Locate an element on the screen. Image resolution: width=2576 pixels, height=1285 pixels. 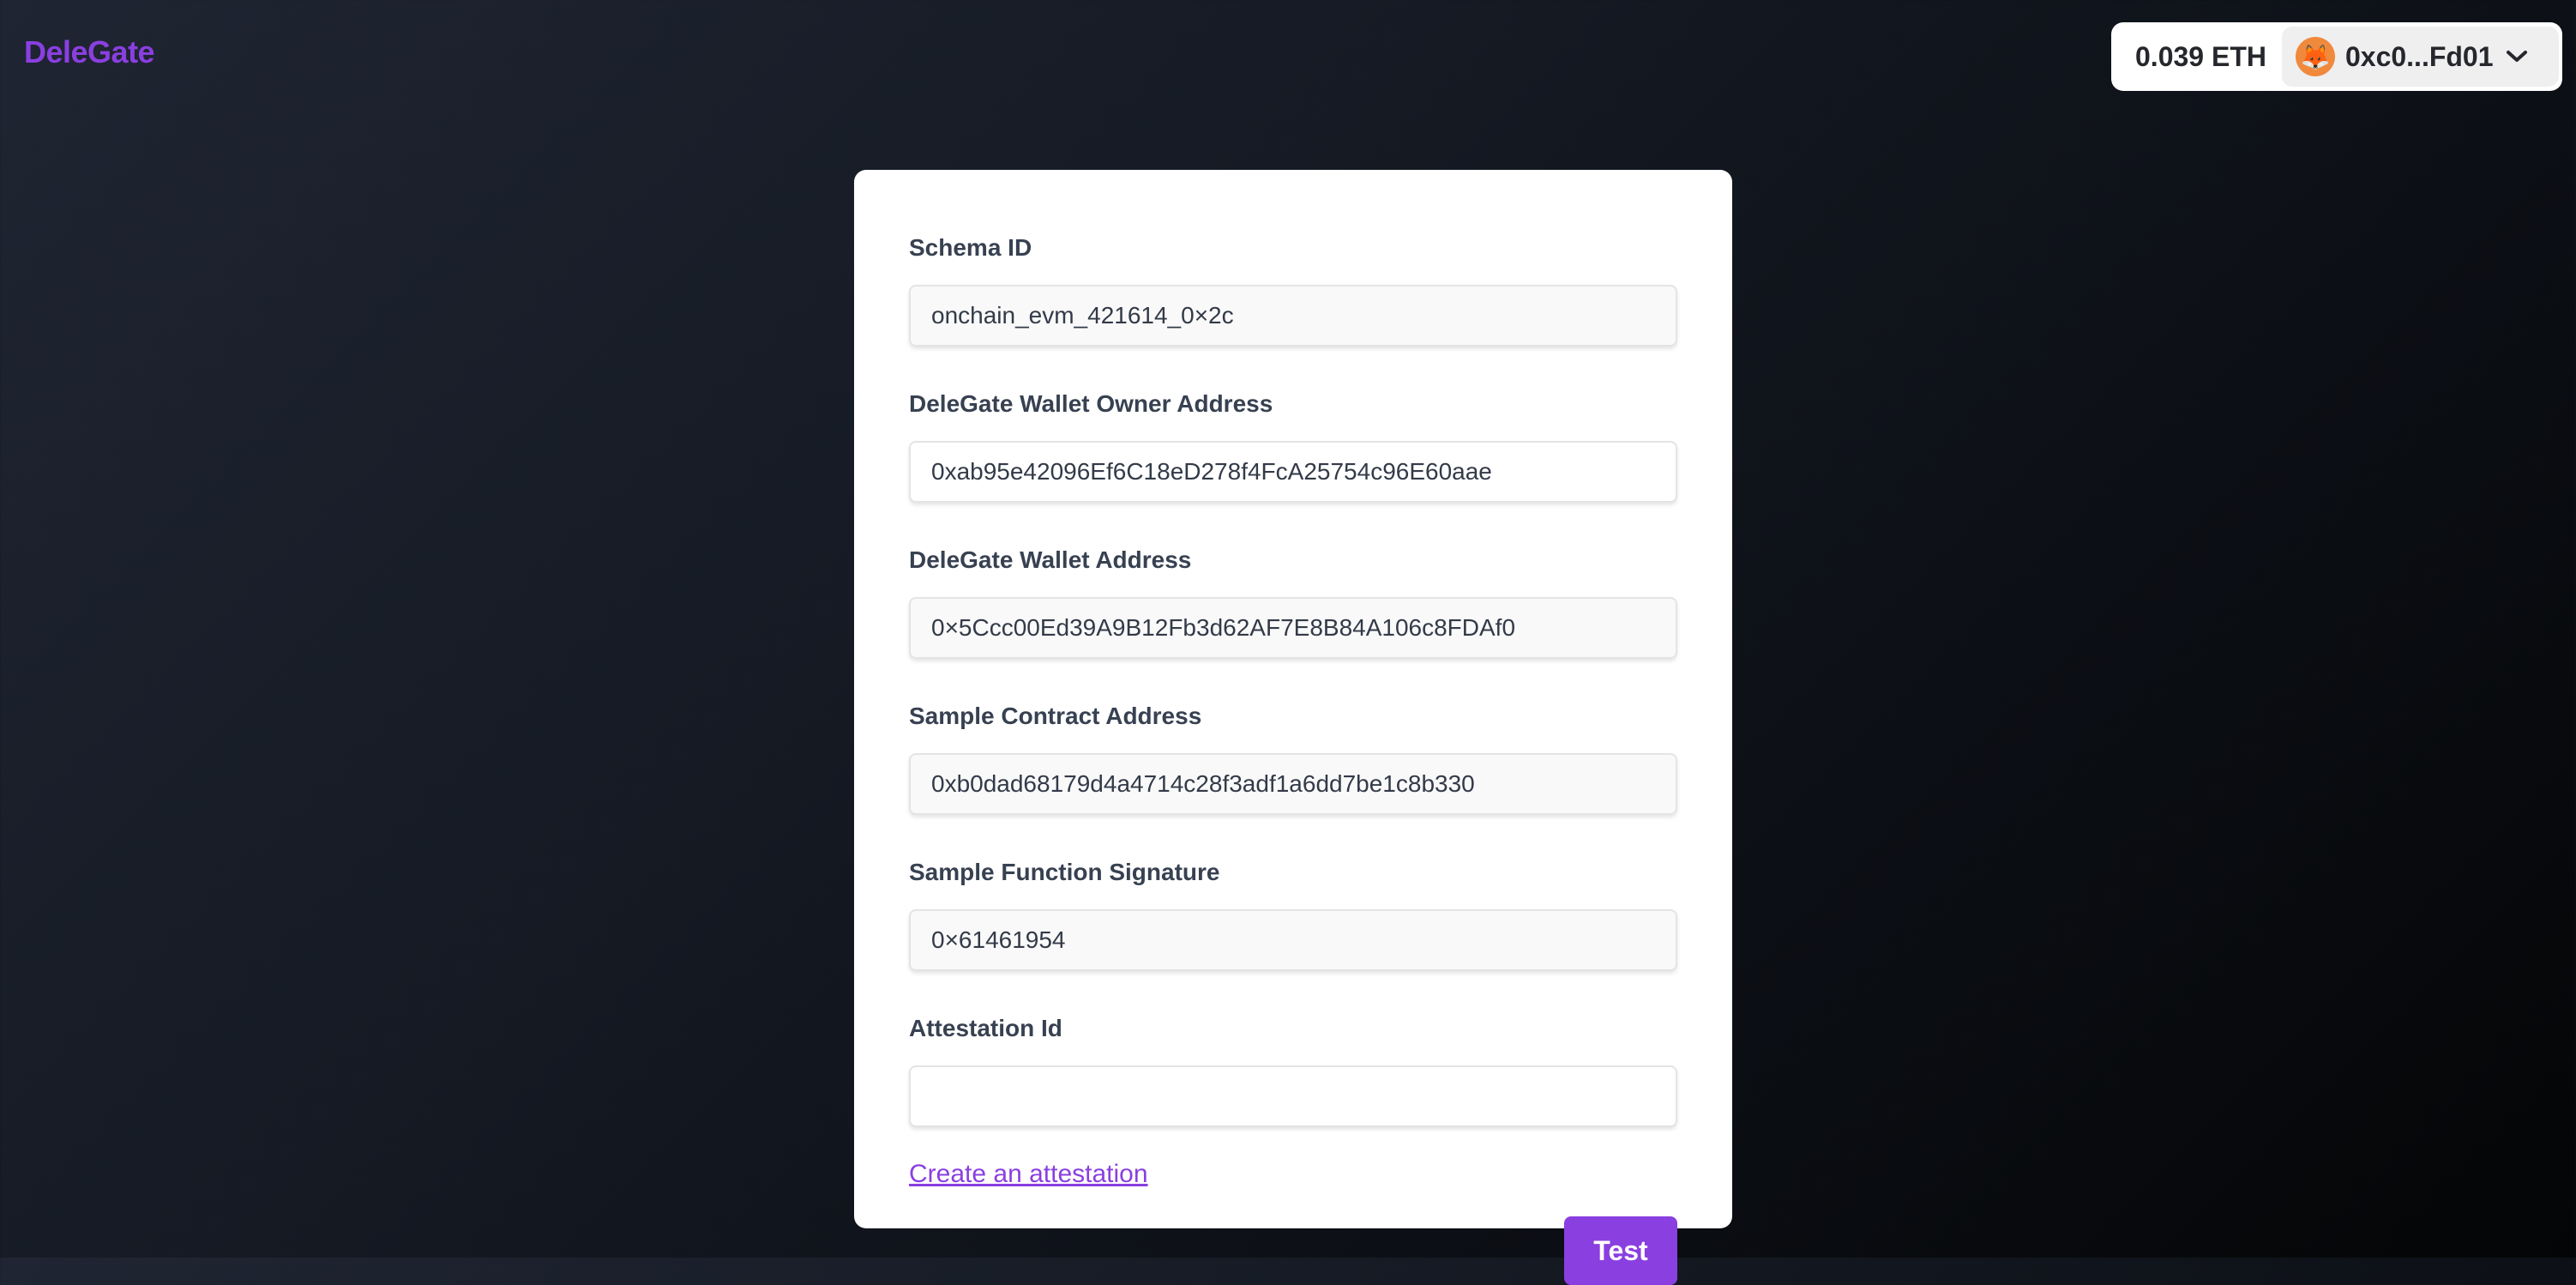
account-address: 0xc0...Fd01 is located at coordinates (2419, 56).